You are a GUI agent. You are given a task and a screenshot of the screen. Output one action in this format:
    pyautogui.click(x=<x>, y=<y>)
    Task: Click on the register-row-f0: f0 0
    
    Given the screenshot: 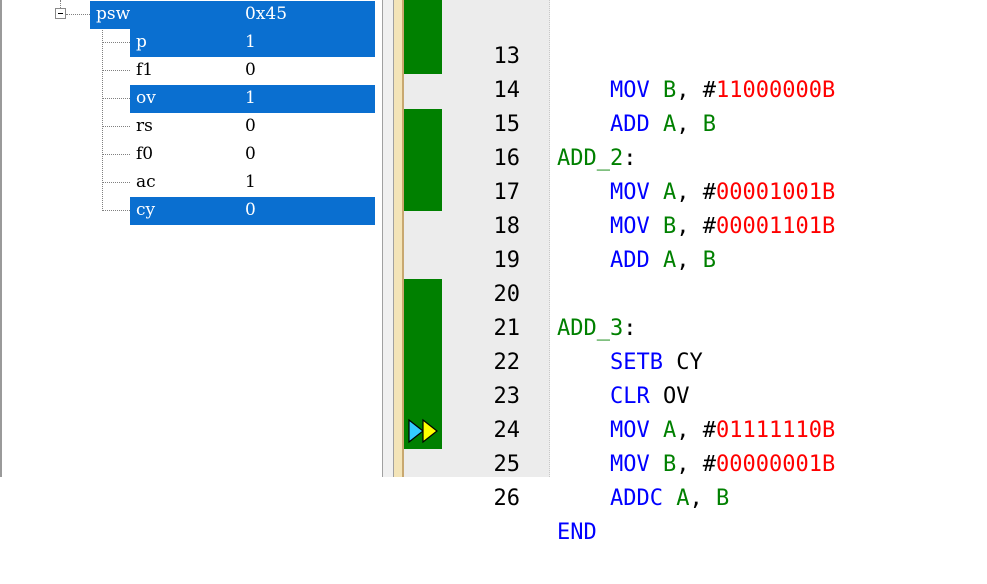 What is the action you would take?
    pyautogui.click(x=252, y=155)
    